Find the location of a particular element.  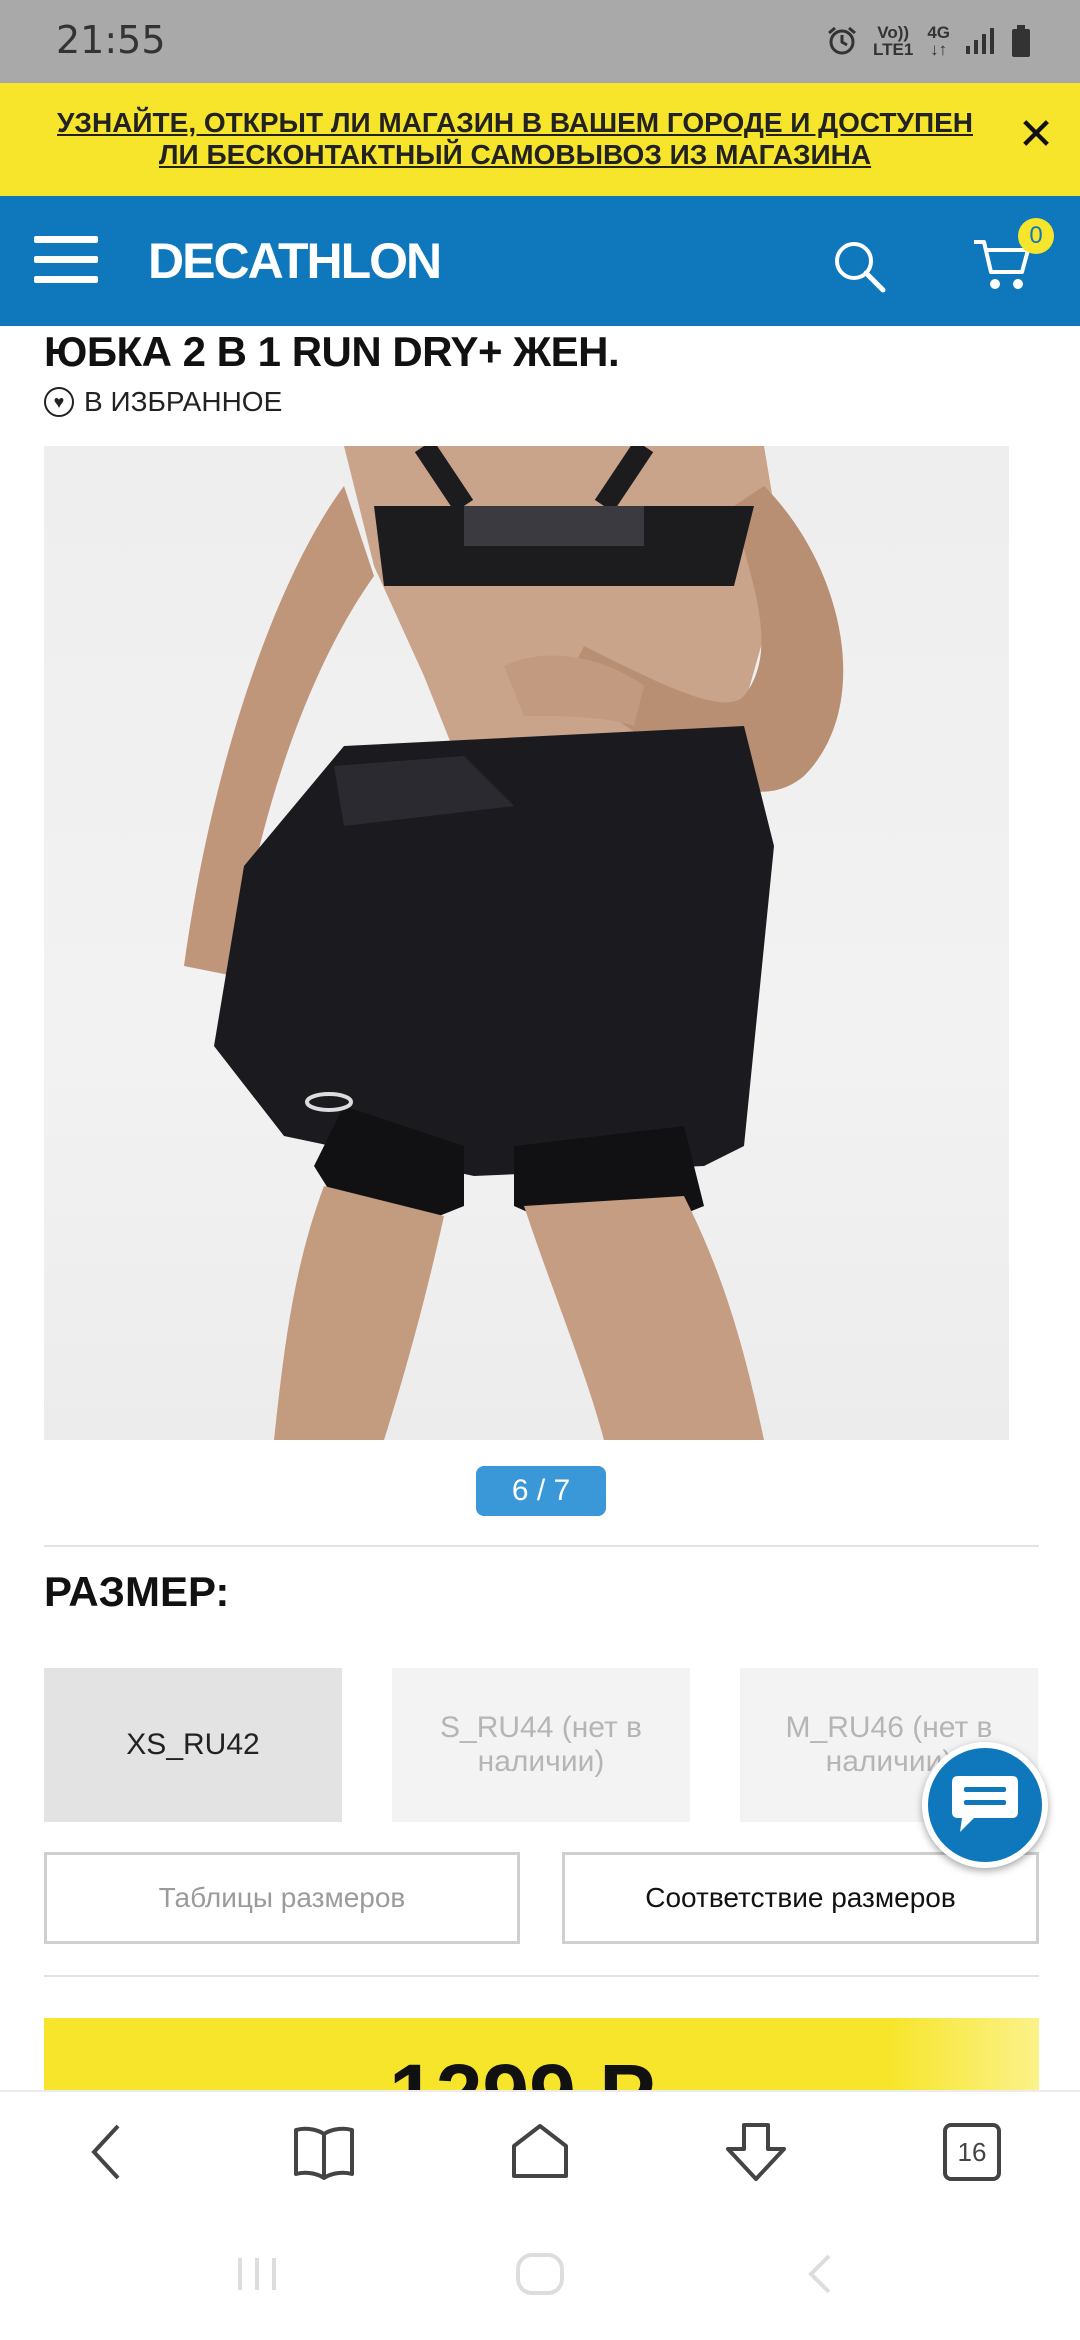

recent-apps-icon is located at coordinates (257, 2274).